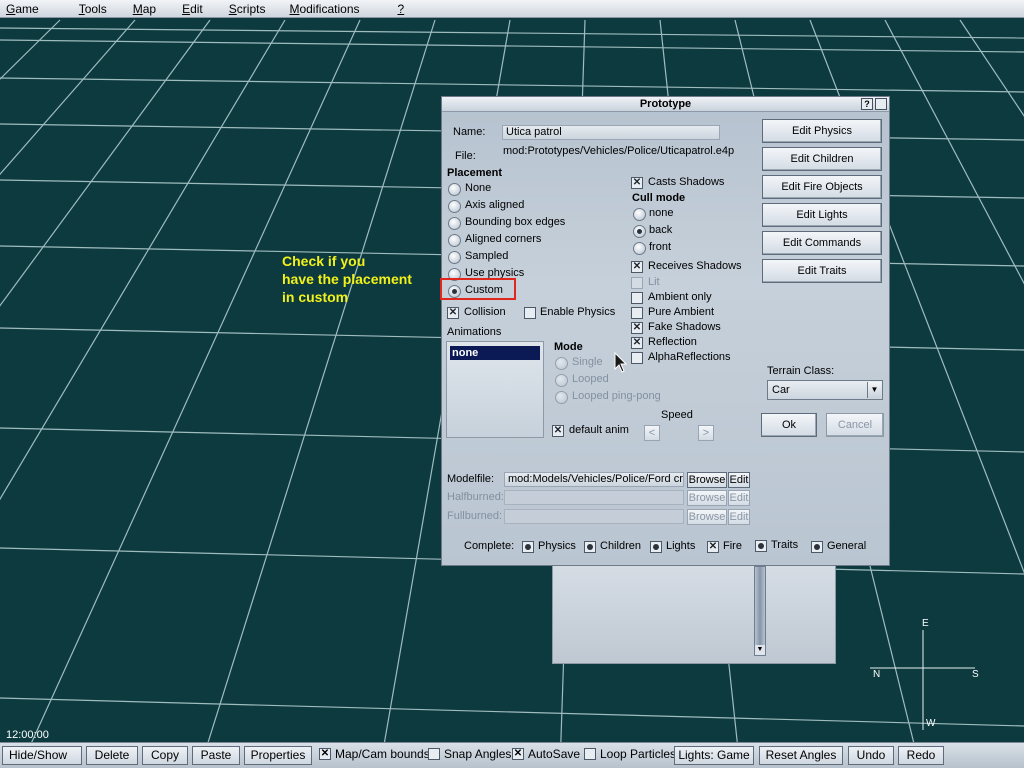 The image size is (1024, 768). Describe the element at coordinates (825, 390) in the screenshot. I see `terrain-class-select: Car ▼` at that location.